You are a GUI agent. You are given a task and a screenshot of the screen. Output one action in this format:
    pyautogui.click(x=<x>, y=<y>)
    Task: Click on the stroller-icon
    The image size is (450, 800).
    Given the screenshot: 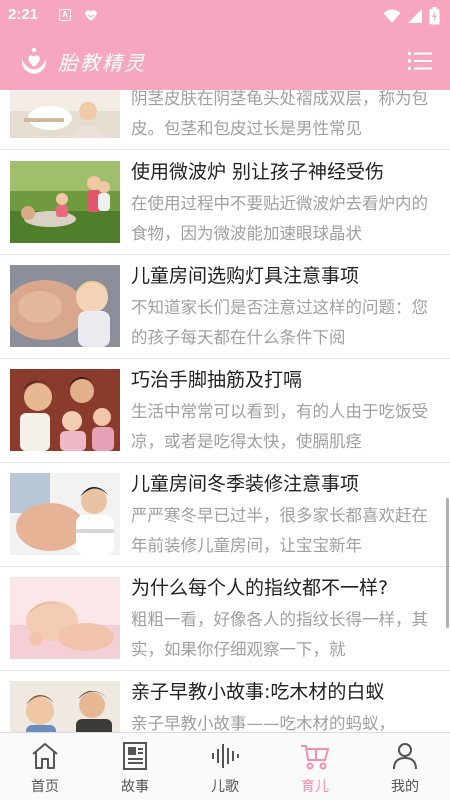 What is the action you would take?
    pyautogui.click(x=315, y=757)
    